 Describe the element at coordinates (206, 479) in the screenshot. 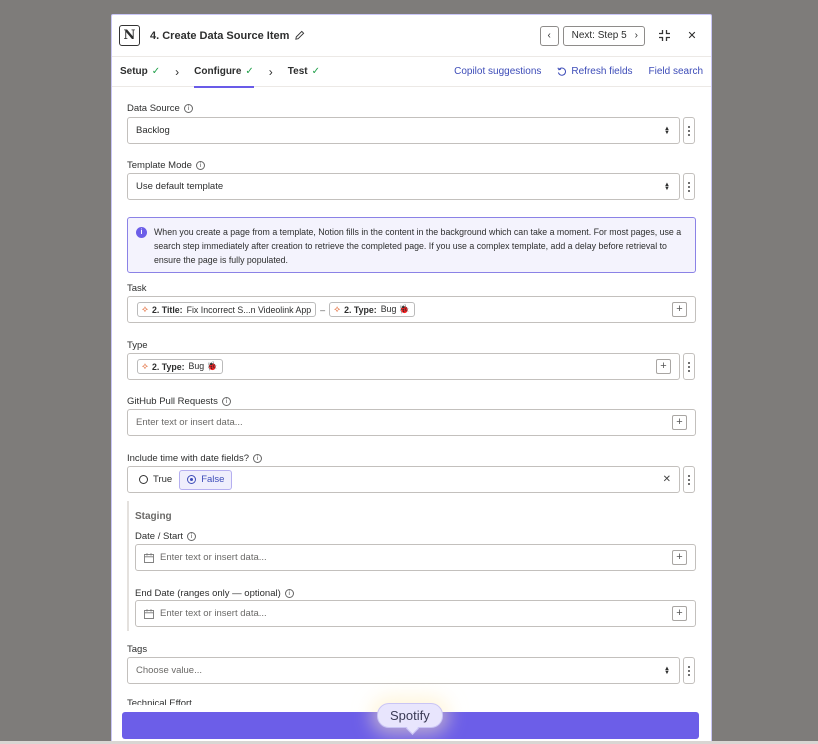

I see `radio-false: False` at that location.